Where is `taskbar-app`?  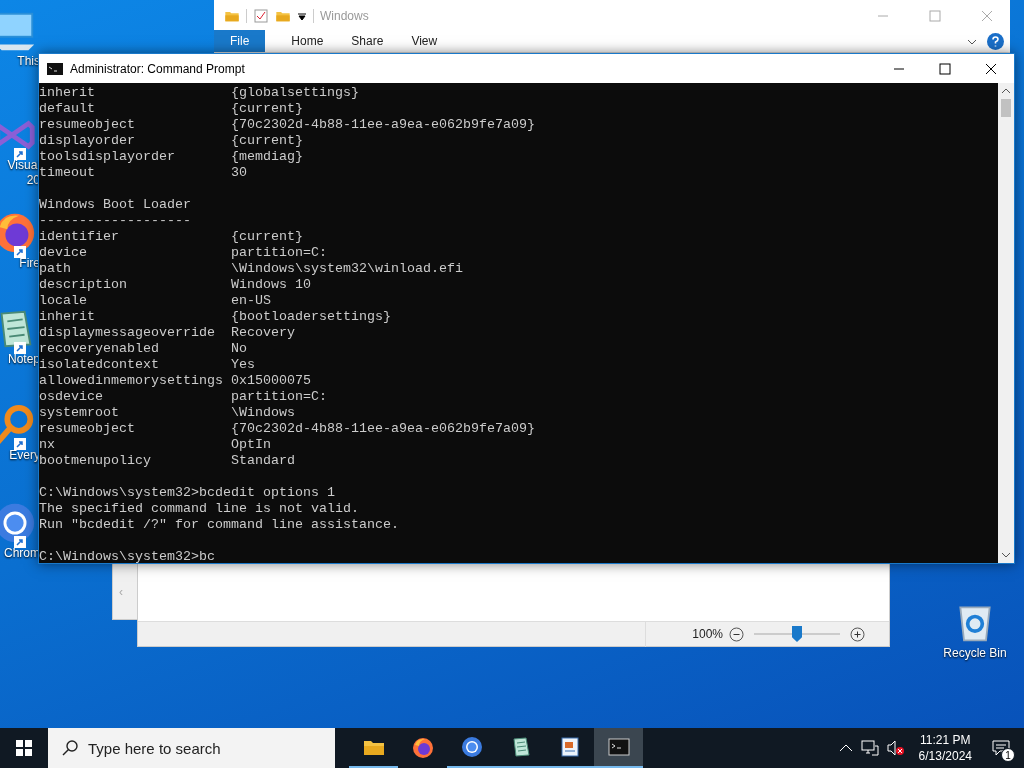
taskbar-app is located at coordinates (618, 748).